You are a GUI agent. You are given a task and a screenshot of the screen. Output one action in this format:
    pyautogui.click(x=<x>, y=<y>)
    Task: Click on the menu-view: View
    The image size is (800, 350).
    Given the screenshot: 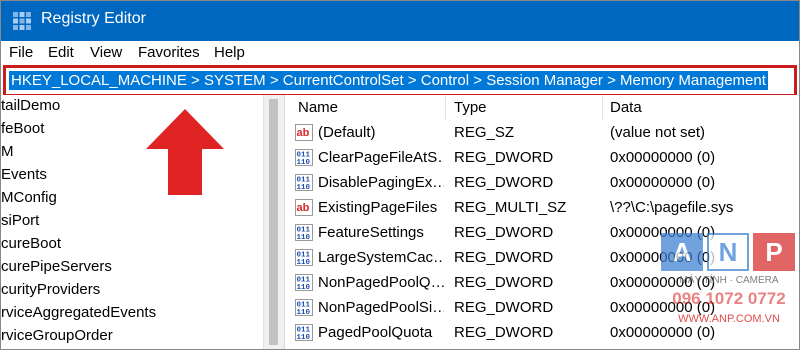 What is the action you would take?
    pyautogui.click(x=106, y=52)
    